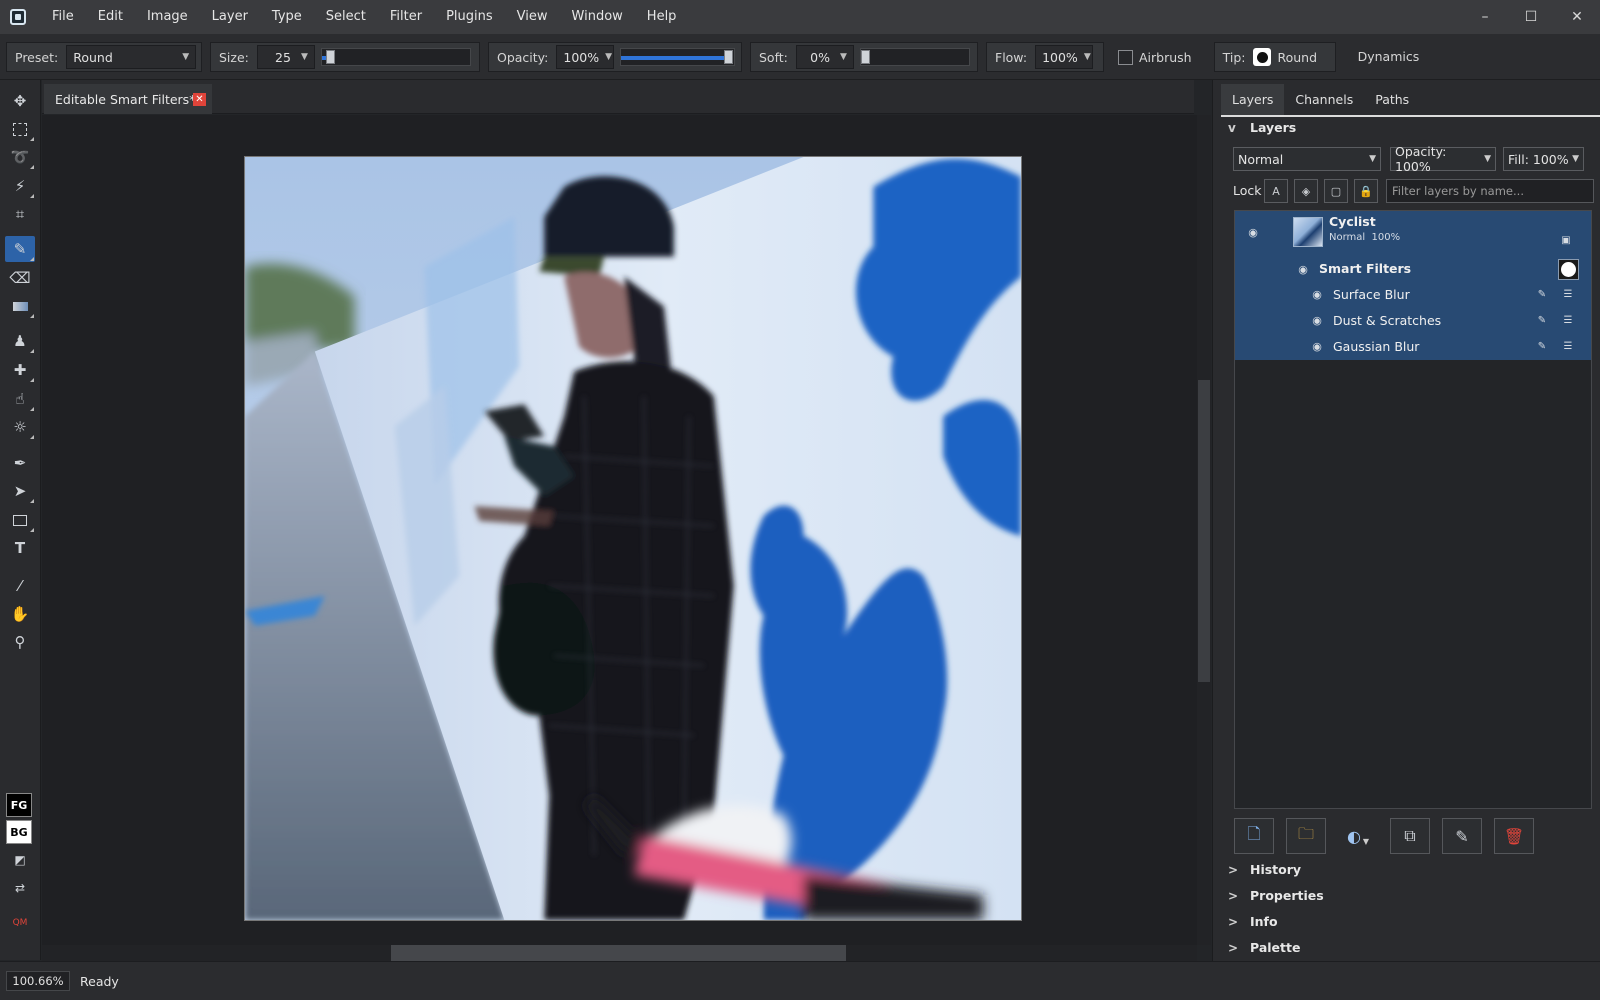  I want to click on soft-select: 0% ▼, so click(824, 57).